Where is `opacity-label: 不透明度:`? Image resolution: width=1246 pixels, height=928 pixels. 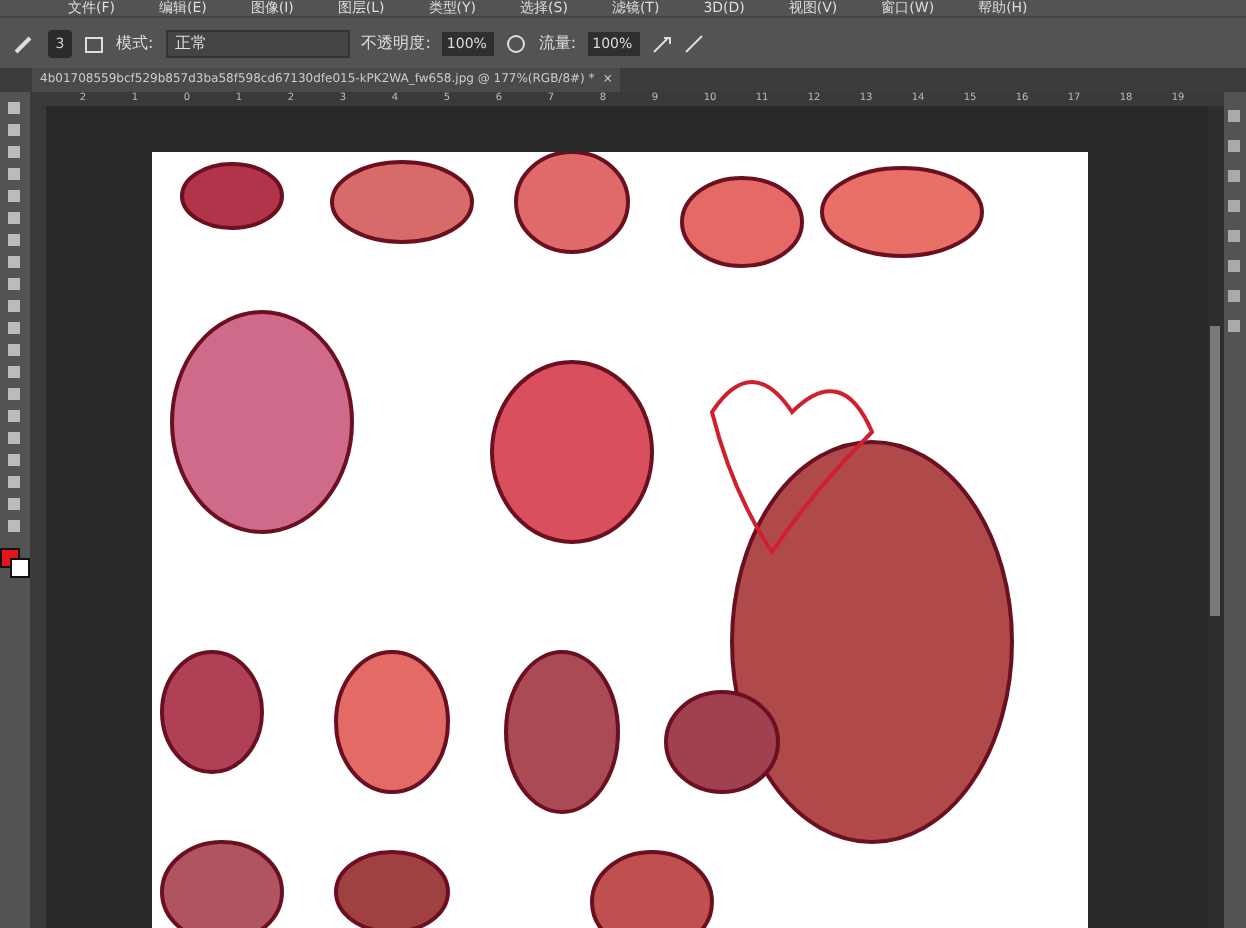 opacity-label: 不透明度: is located at coordinates (396, 43).